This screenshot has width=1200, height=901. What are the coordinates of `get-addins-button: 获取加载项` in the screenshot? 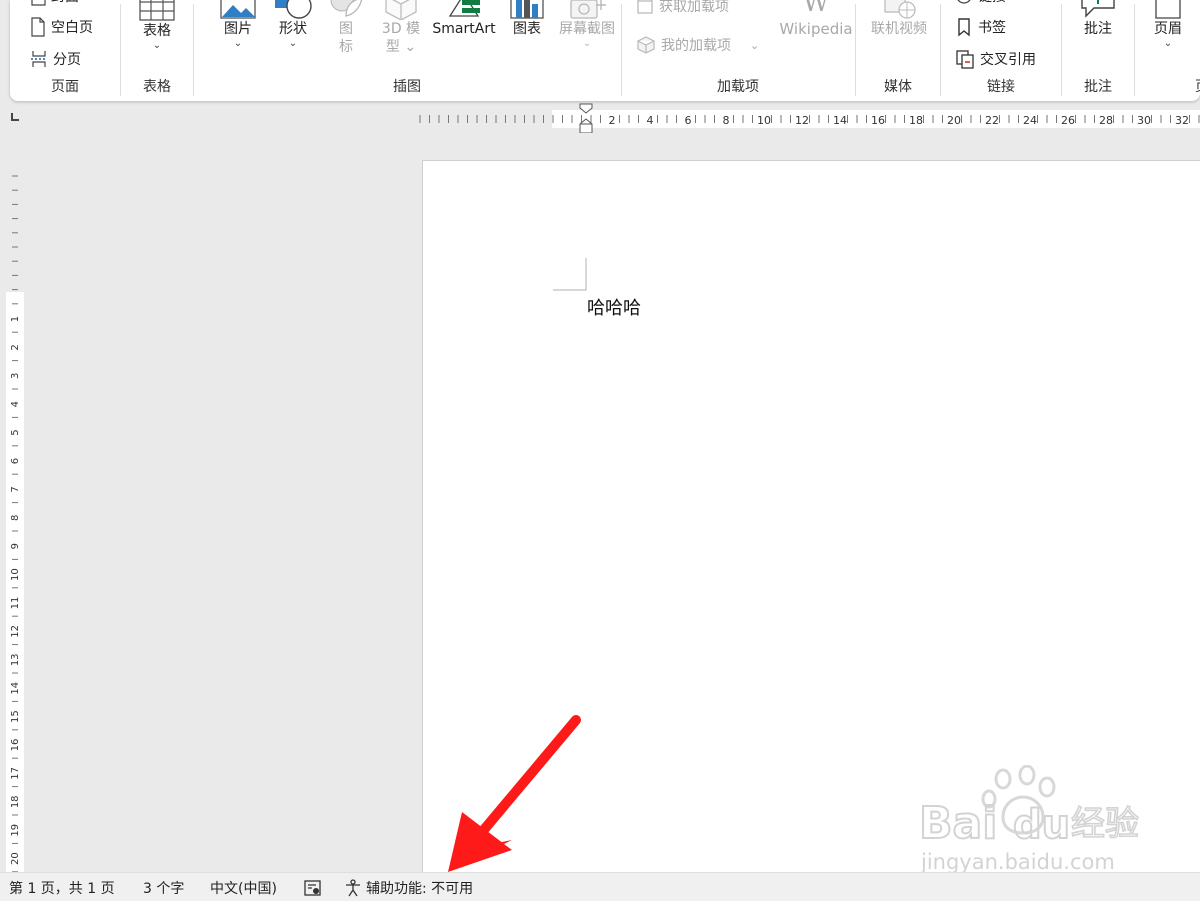 It's located at (682, 8).